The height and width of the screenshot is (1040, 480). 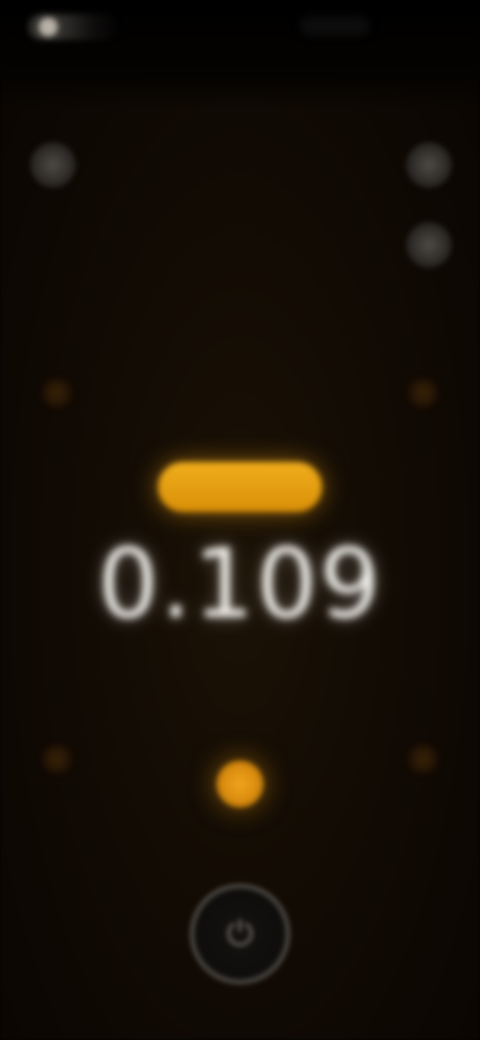 I want to click on history-icon, so click(x=429, y=245).